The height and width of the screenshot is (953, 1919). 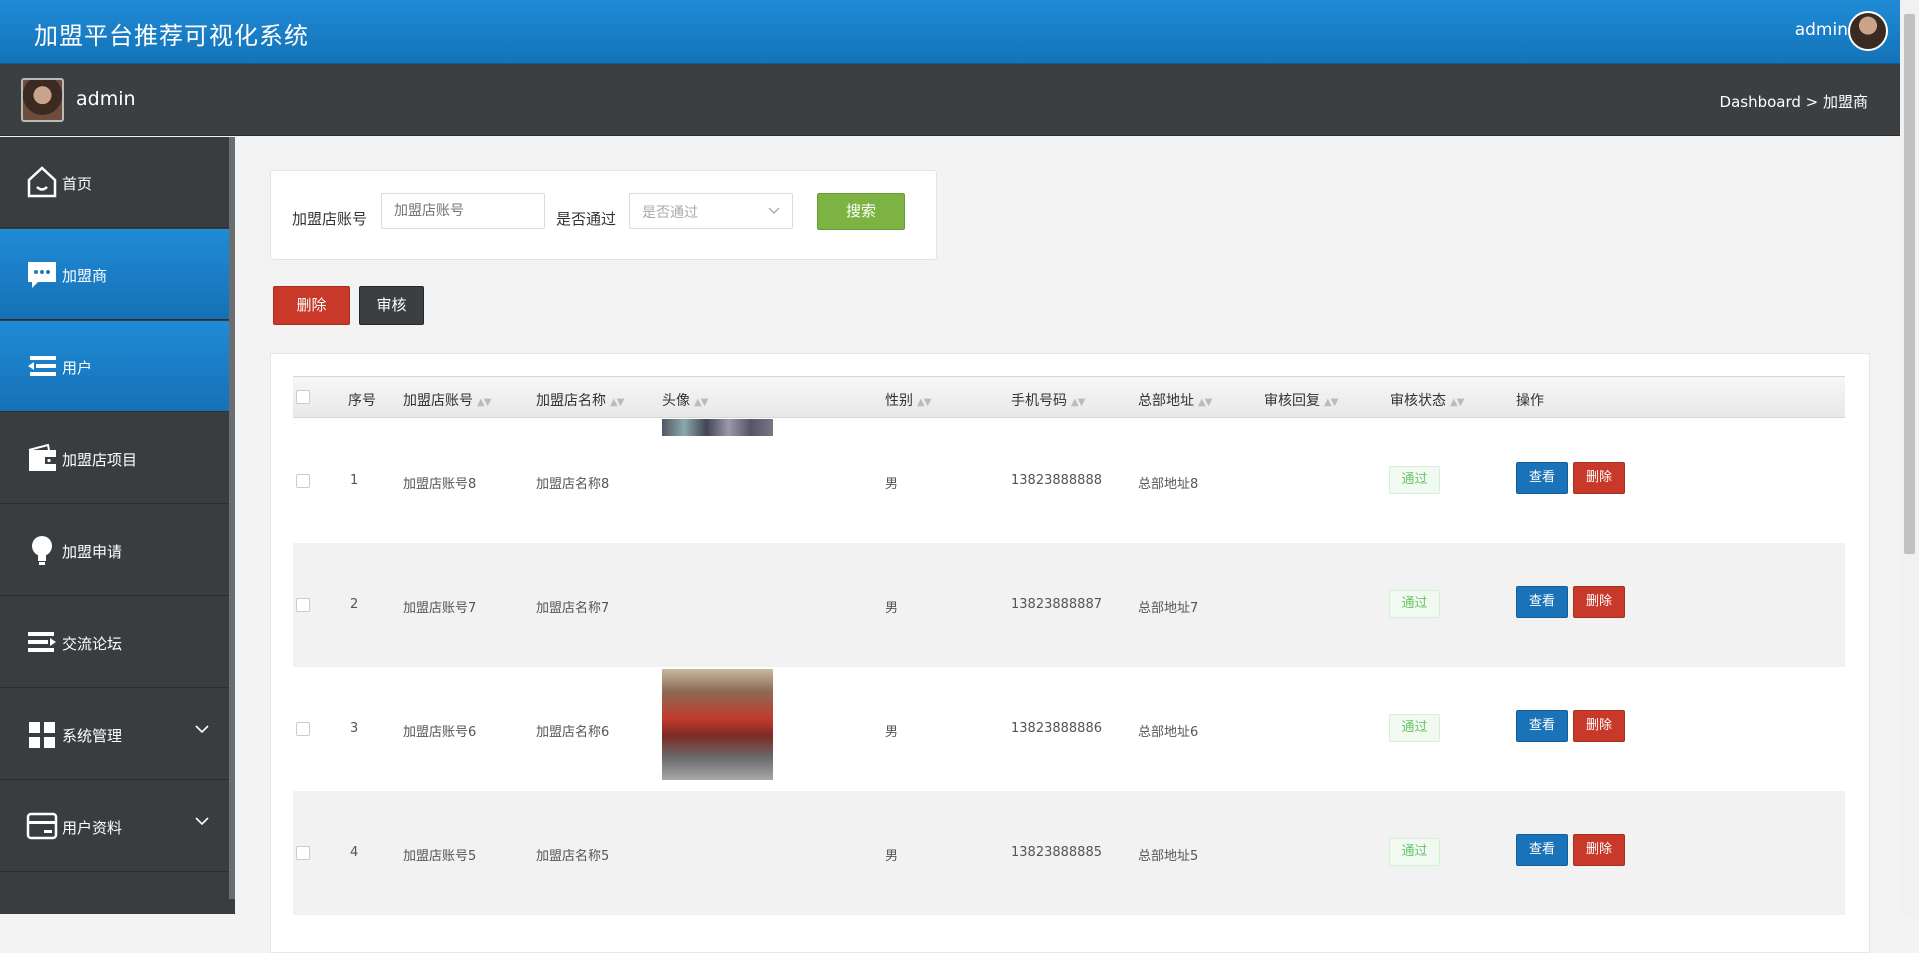 I want to click on bulk-delete-button: 删除, so click(x=311, y=305).